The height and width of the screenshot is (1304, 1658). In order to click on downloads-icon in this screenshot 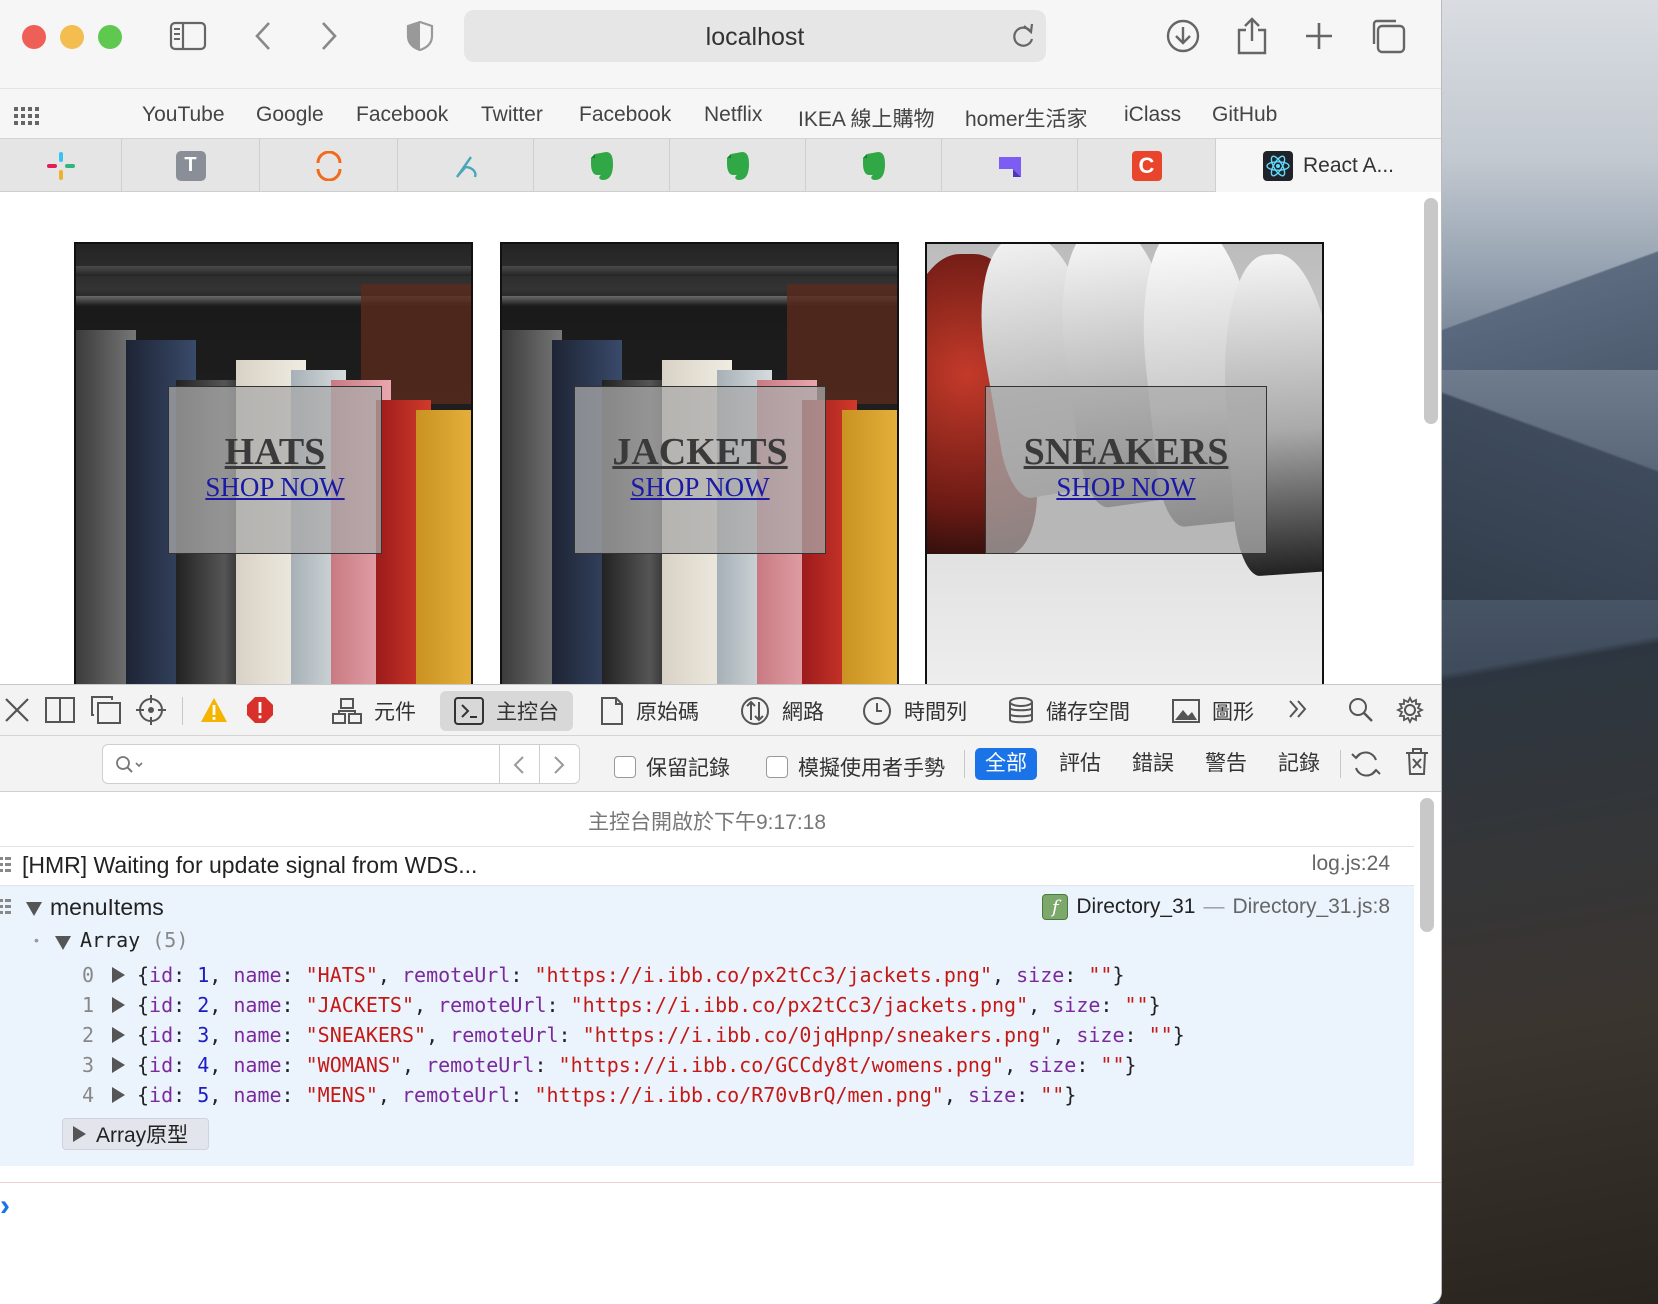, I will do `click(1183, 36)`.